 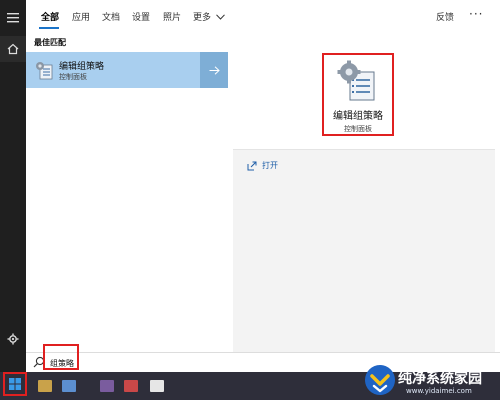 What do you see at coordinates (13, 18) in the screenshot?
I see `hamburger-menu-icon` at bounding box center [13, 18].